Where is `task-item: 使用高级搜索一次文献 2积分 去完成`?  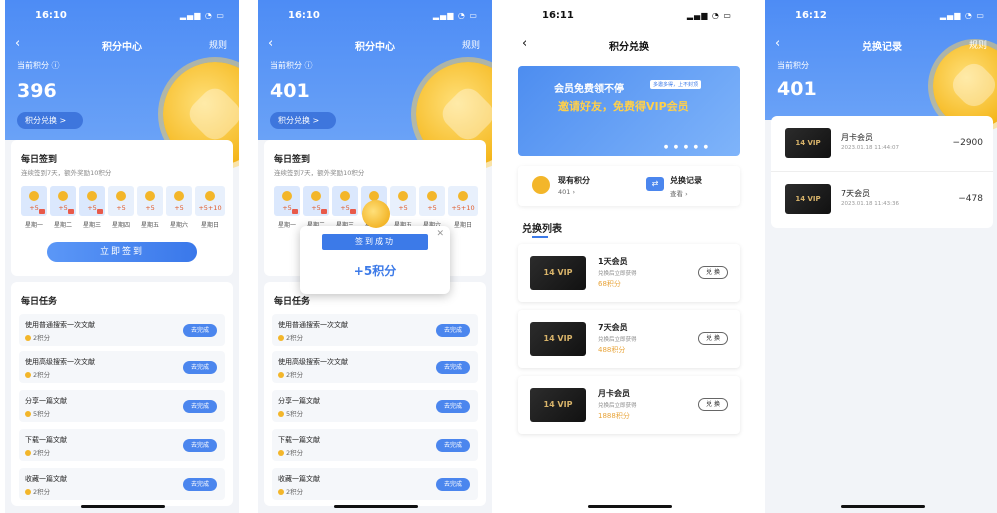
task-item: 使用高级搜索一次文献 2积分 去完成 is located at coordinates (375, 367).